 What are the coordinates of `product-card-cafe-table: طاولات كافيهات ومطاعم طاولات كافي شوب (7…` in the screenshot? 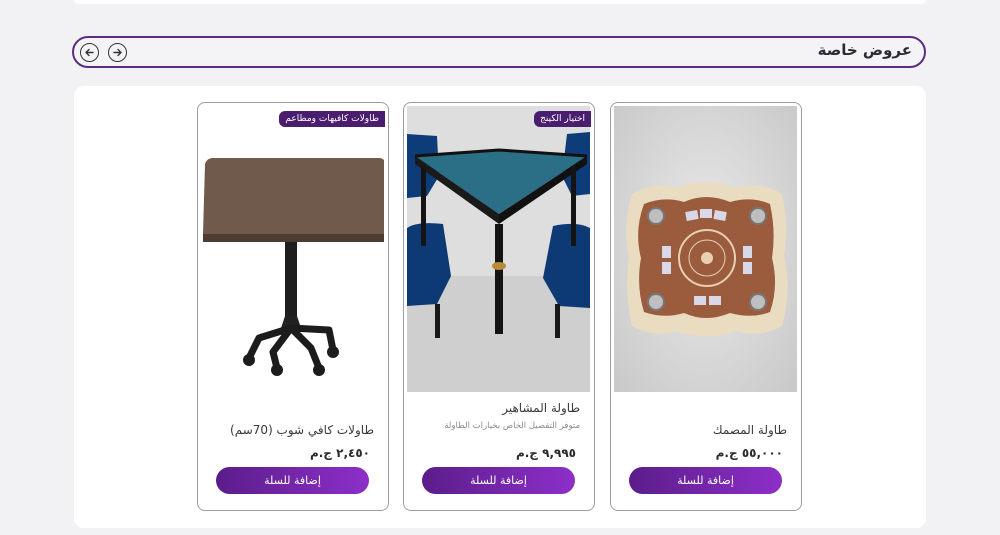 It's located at (293, 306).